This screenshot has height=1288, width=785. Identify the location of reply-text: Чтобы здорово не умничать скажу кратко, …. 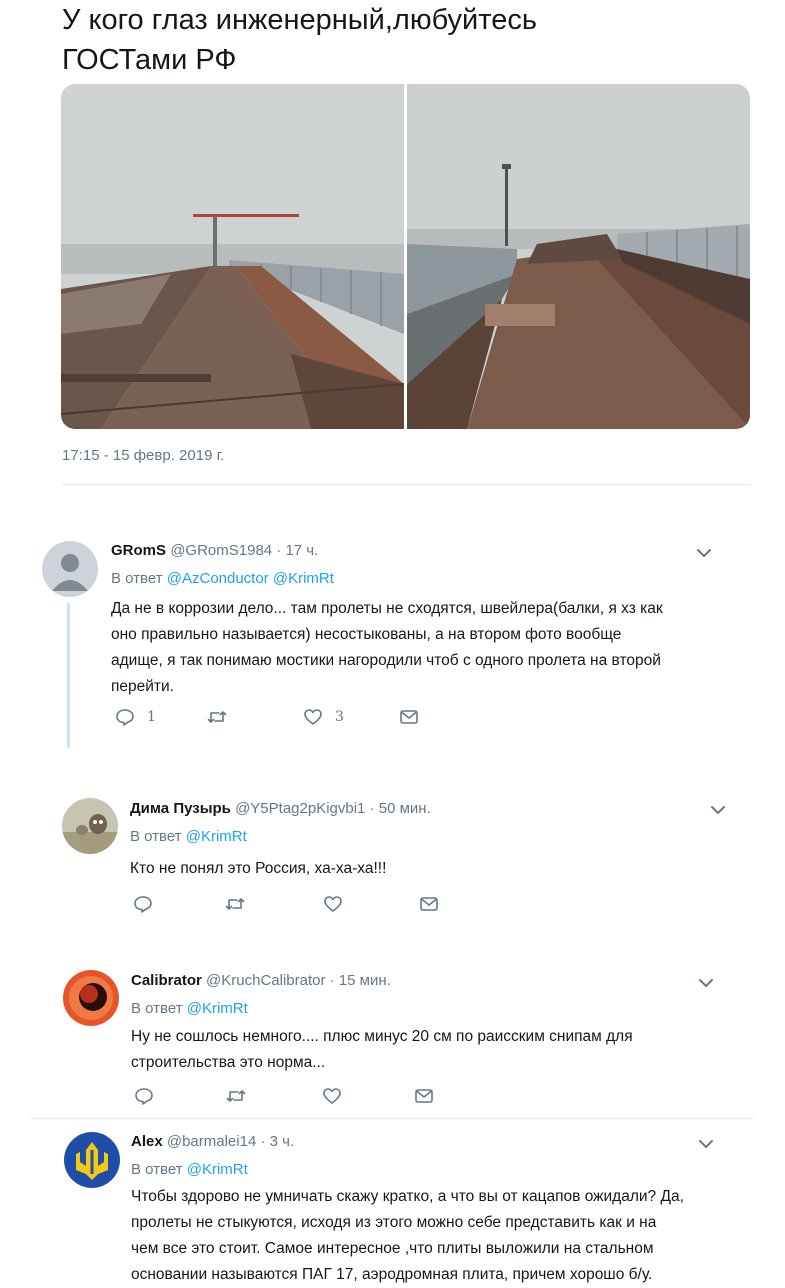
(441, 1236).